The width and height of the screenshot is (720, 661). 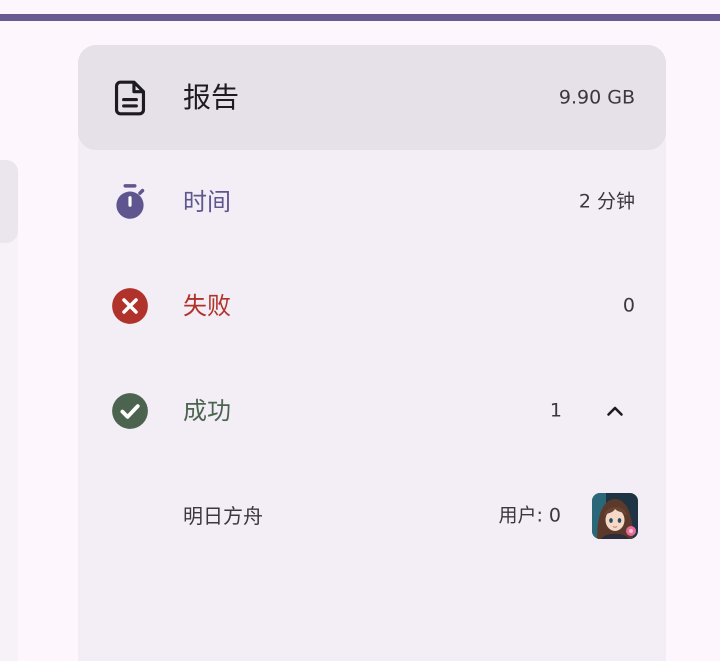 I want to click on check-circle-icon, so click(x=130, y=411).